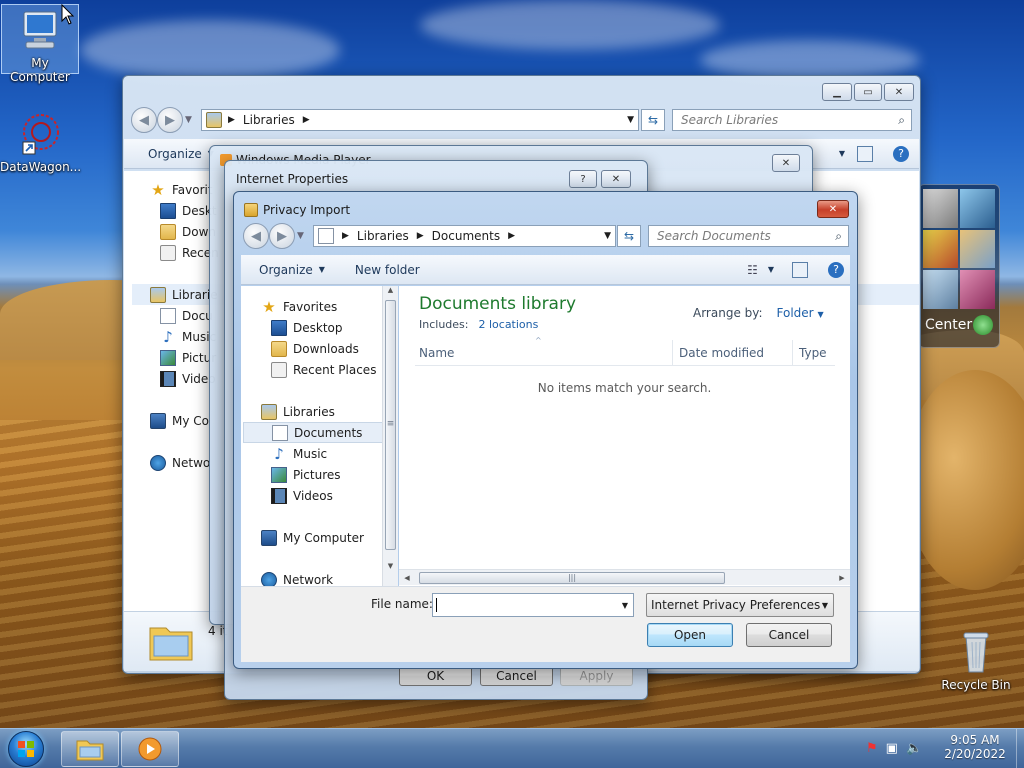  What do you see at coordinates (313, 432) in the screenshot?
I see `nav-item-documents: Documents` at bounding box center [313, 432].